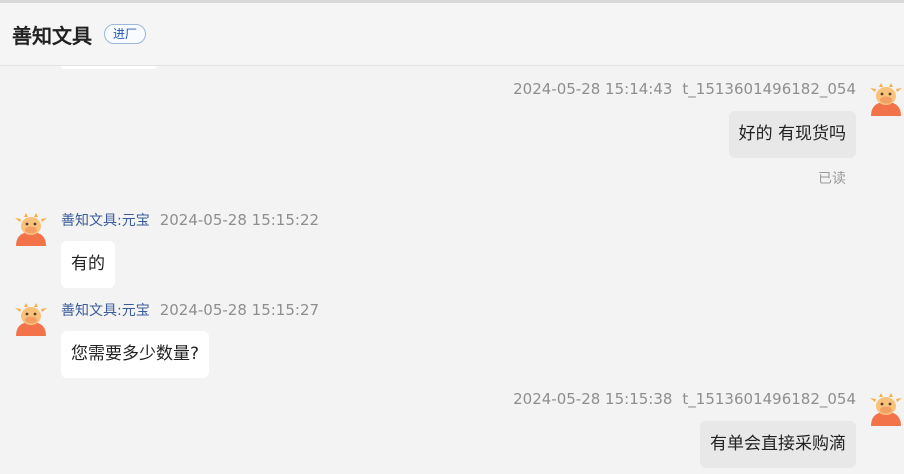 This screenshot has height=474, width=904. What do you see at coordinates (109, 67) in the screenshot?
I see `previous-message-bubble-edge` at bounding box center [109, 67].